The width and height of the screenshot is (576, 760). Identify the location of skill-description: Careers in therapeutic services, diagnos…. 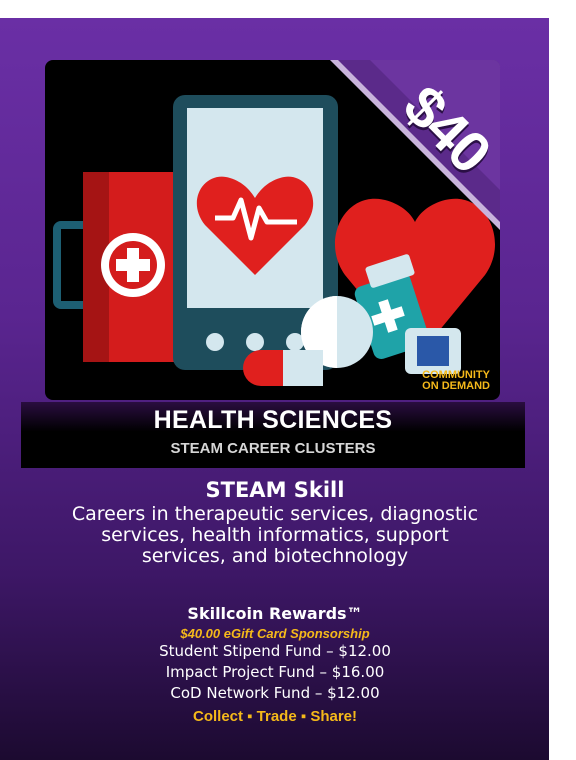
(275, 535).